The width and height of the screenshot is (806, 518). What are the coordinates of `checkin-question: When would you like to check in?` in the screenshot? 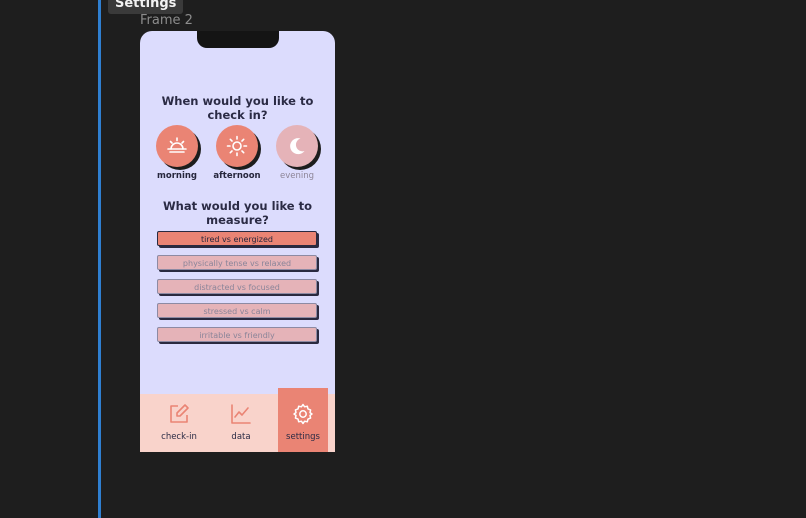 It's located at (237, 108).